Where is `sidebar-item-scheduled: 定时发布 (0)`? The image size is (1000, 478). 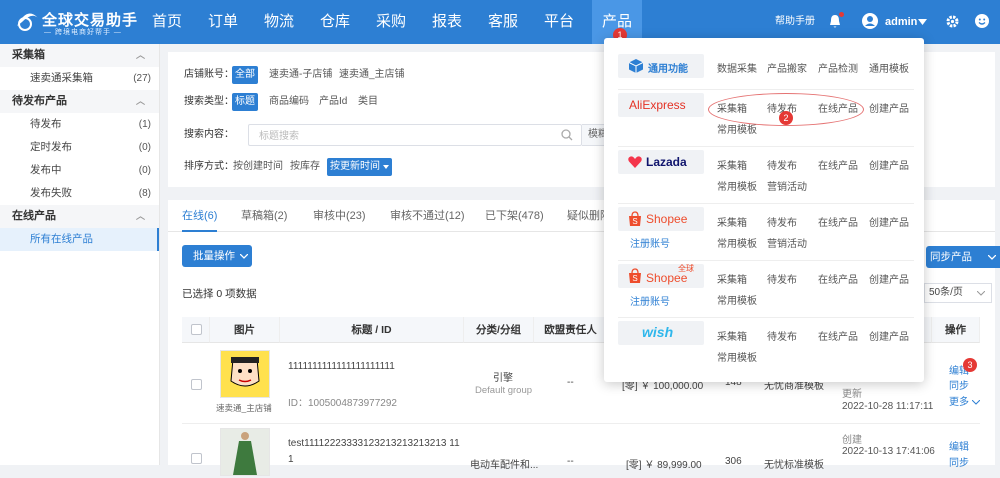 sidebar-item-scheduled: 定时发布 (0) is located at coordinates (79, 147).